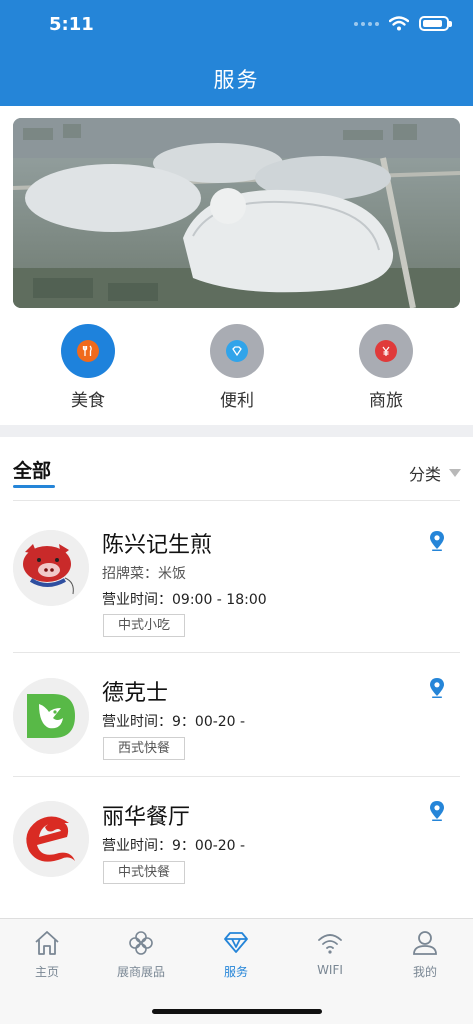  What do you see at coordinates (237, 1011) in the screenshot?
I see `home-indicator` at bounding box center [237, 1011].